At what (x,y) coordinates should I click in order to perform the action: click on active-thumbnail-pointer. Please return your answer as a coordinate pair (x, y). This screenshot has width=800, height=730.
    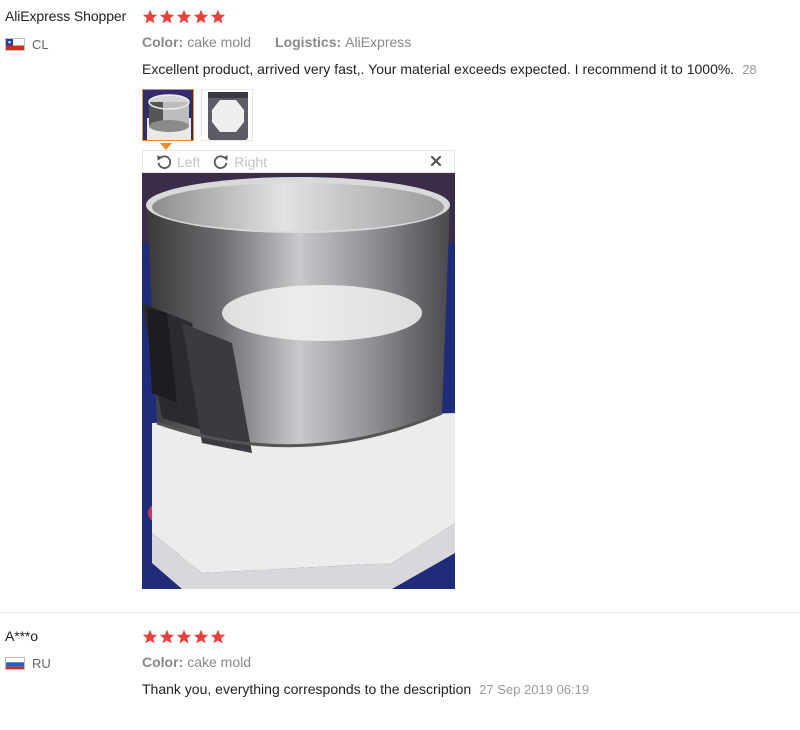
    Looking at the image, I should click on (166, 146).